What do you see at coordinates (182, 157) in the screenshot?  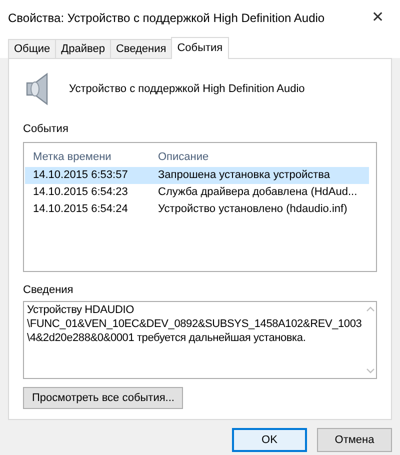 I see `column-header: Описание` at bounding box center [182, 157].